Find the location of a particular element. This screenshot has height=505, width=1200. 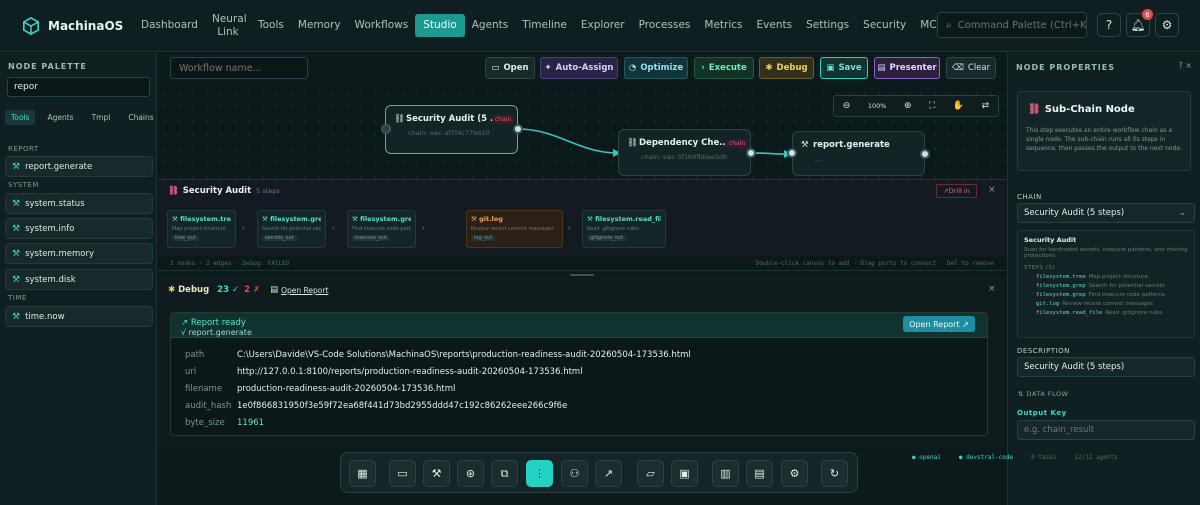

nav-studio: Studio is located at coordinates (440, 25).